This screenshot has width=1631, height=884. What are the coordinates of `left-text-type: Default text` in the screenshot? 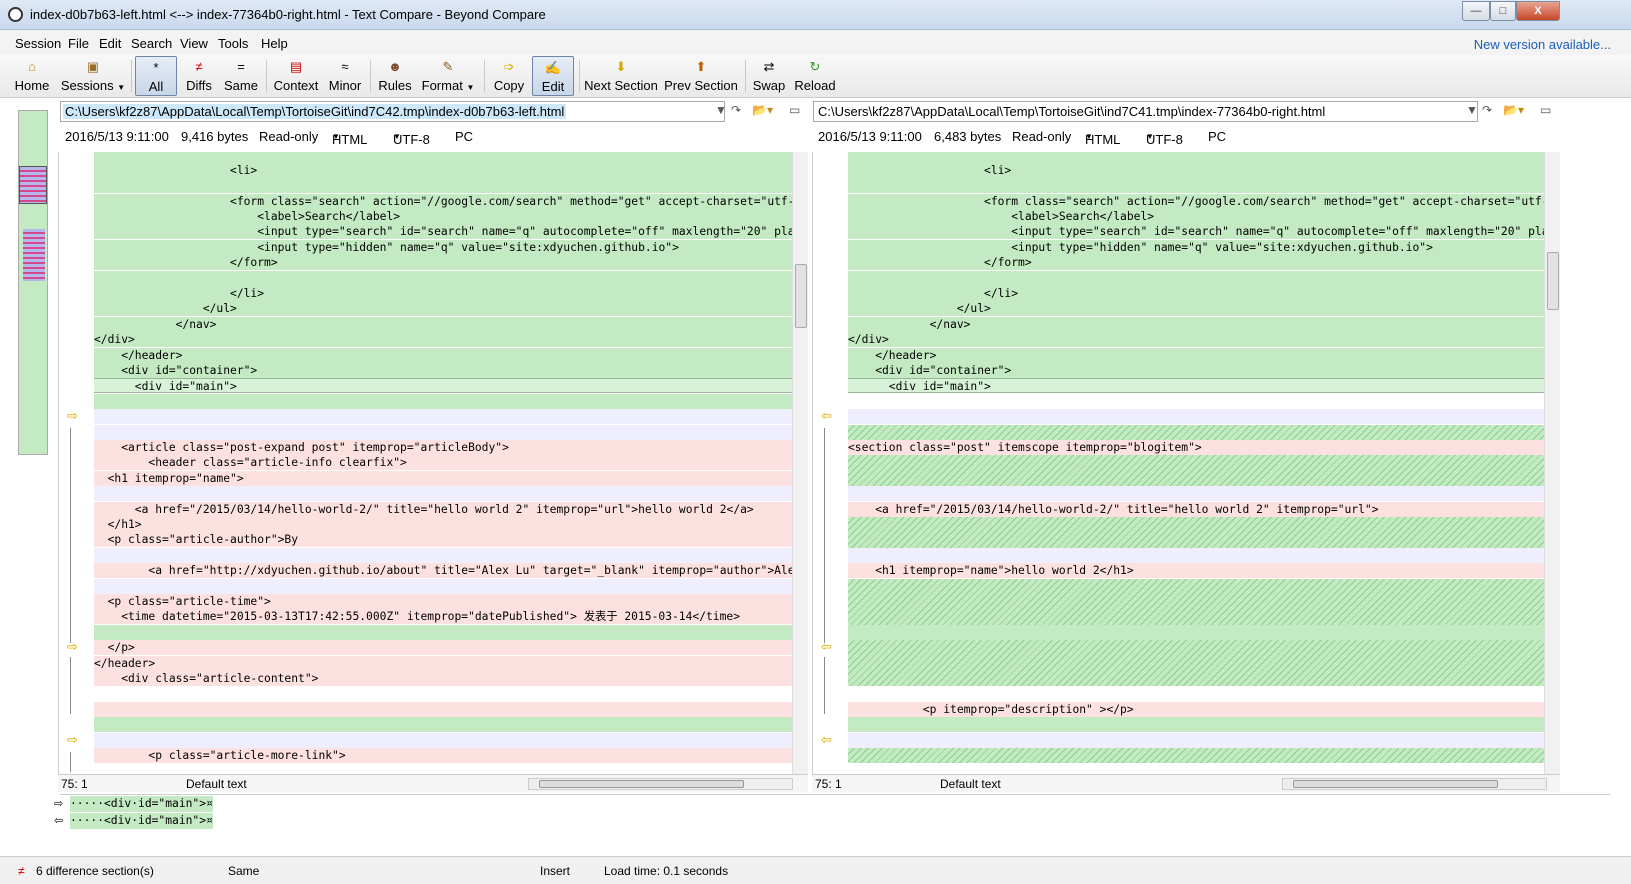 It's located at (216, 784).